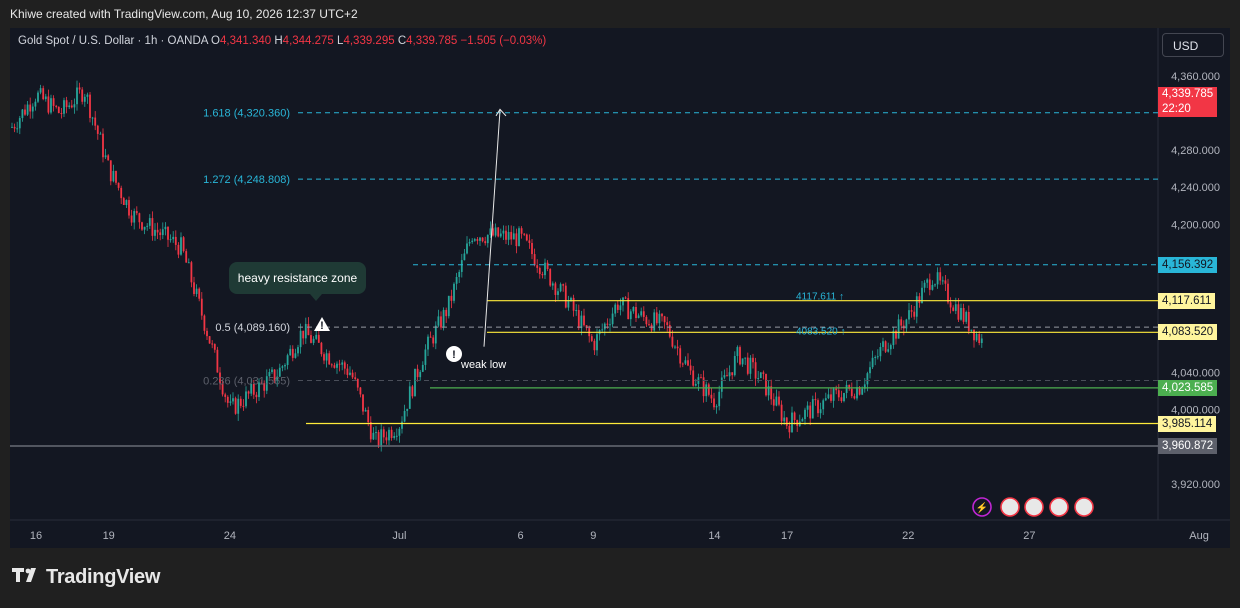 The height and width of the screenshot is (608, 1240). I want to click on x-tick-label: 27, so click(1029, 536).